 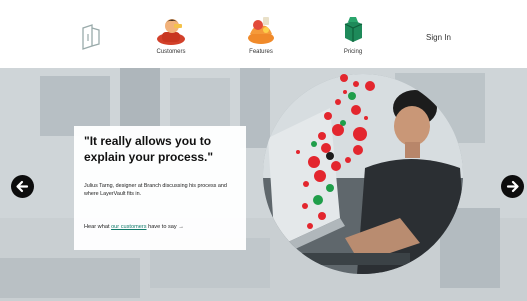 I want to click on customer-avatar-icon, so click(x=171, y=32).